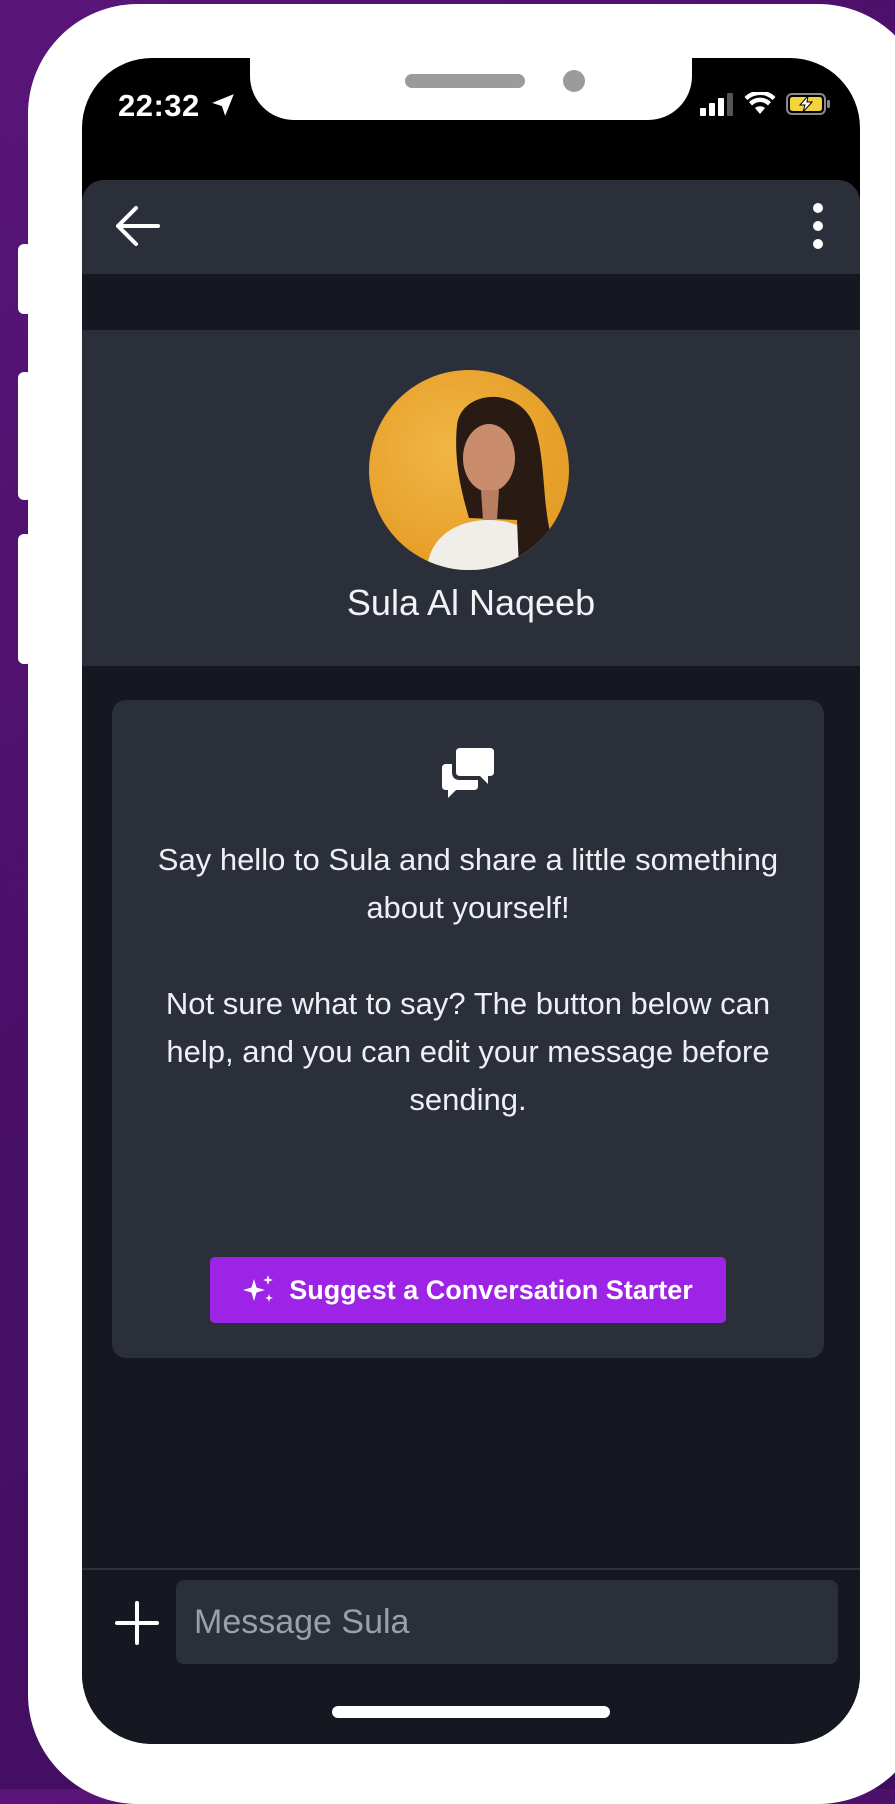  I want to click on phone-notch, so click(471, 89).